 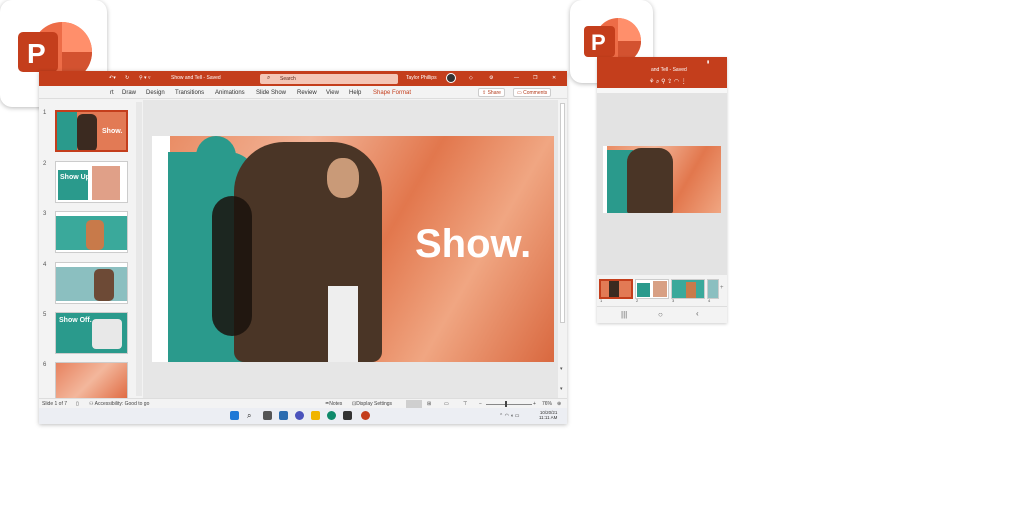 I want to click on zoom-out-icon: −, so click(x=480, y=404).